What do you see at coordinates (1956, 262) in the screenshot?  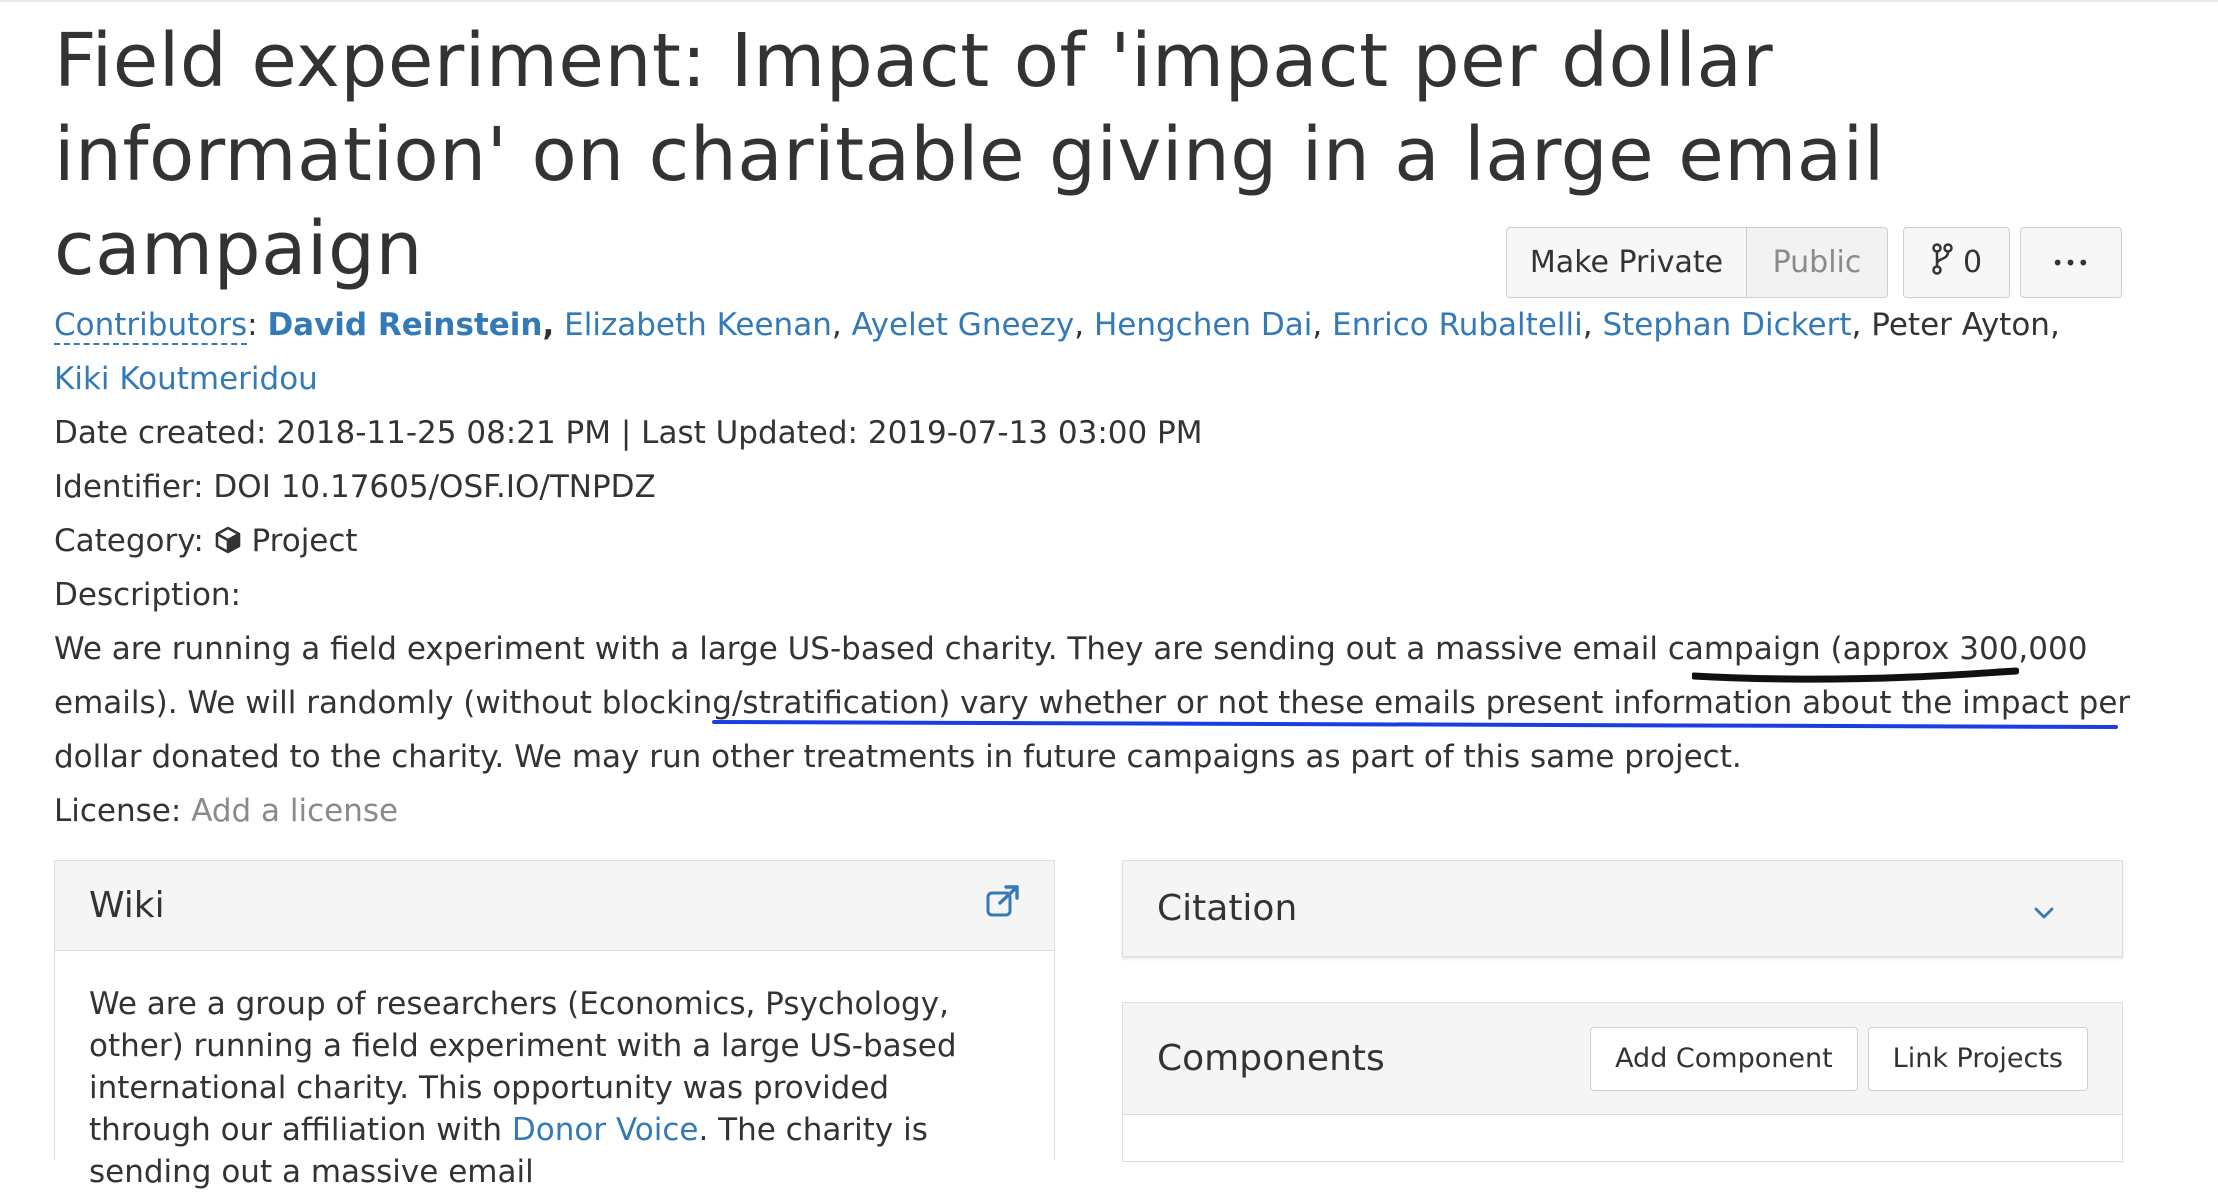 I see `fork-button: 0` at bounding box center [1956, 262].